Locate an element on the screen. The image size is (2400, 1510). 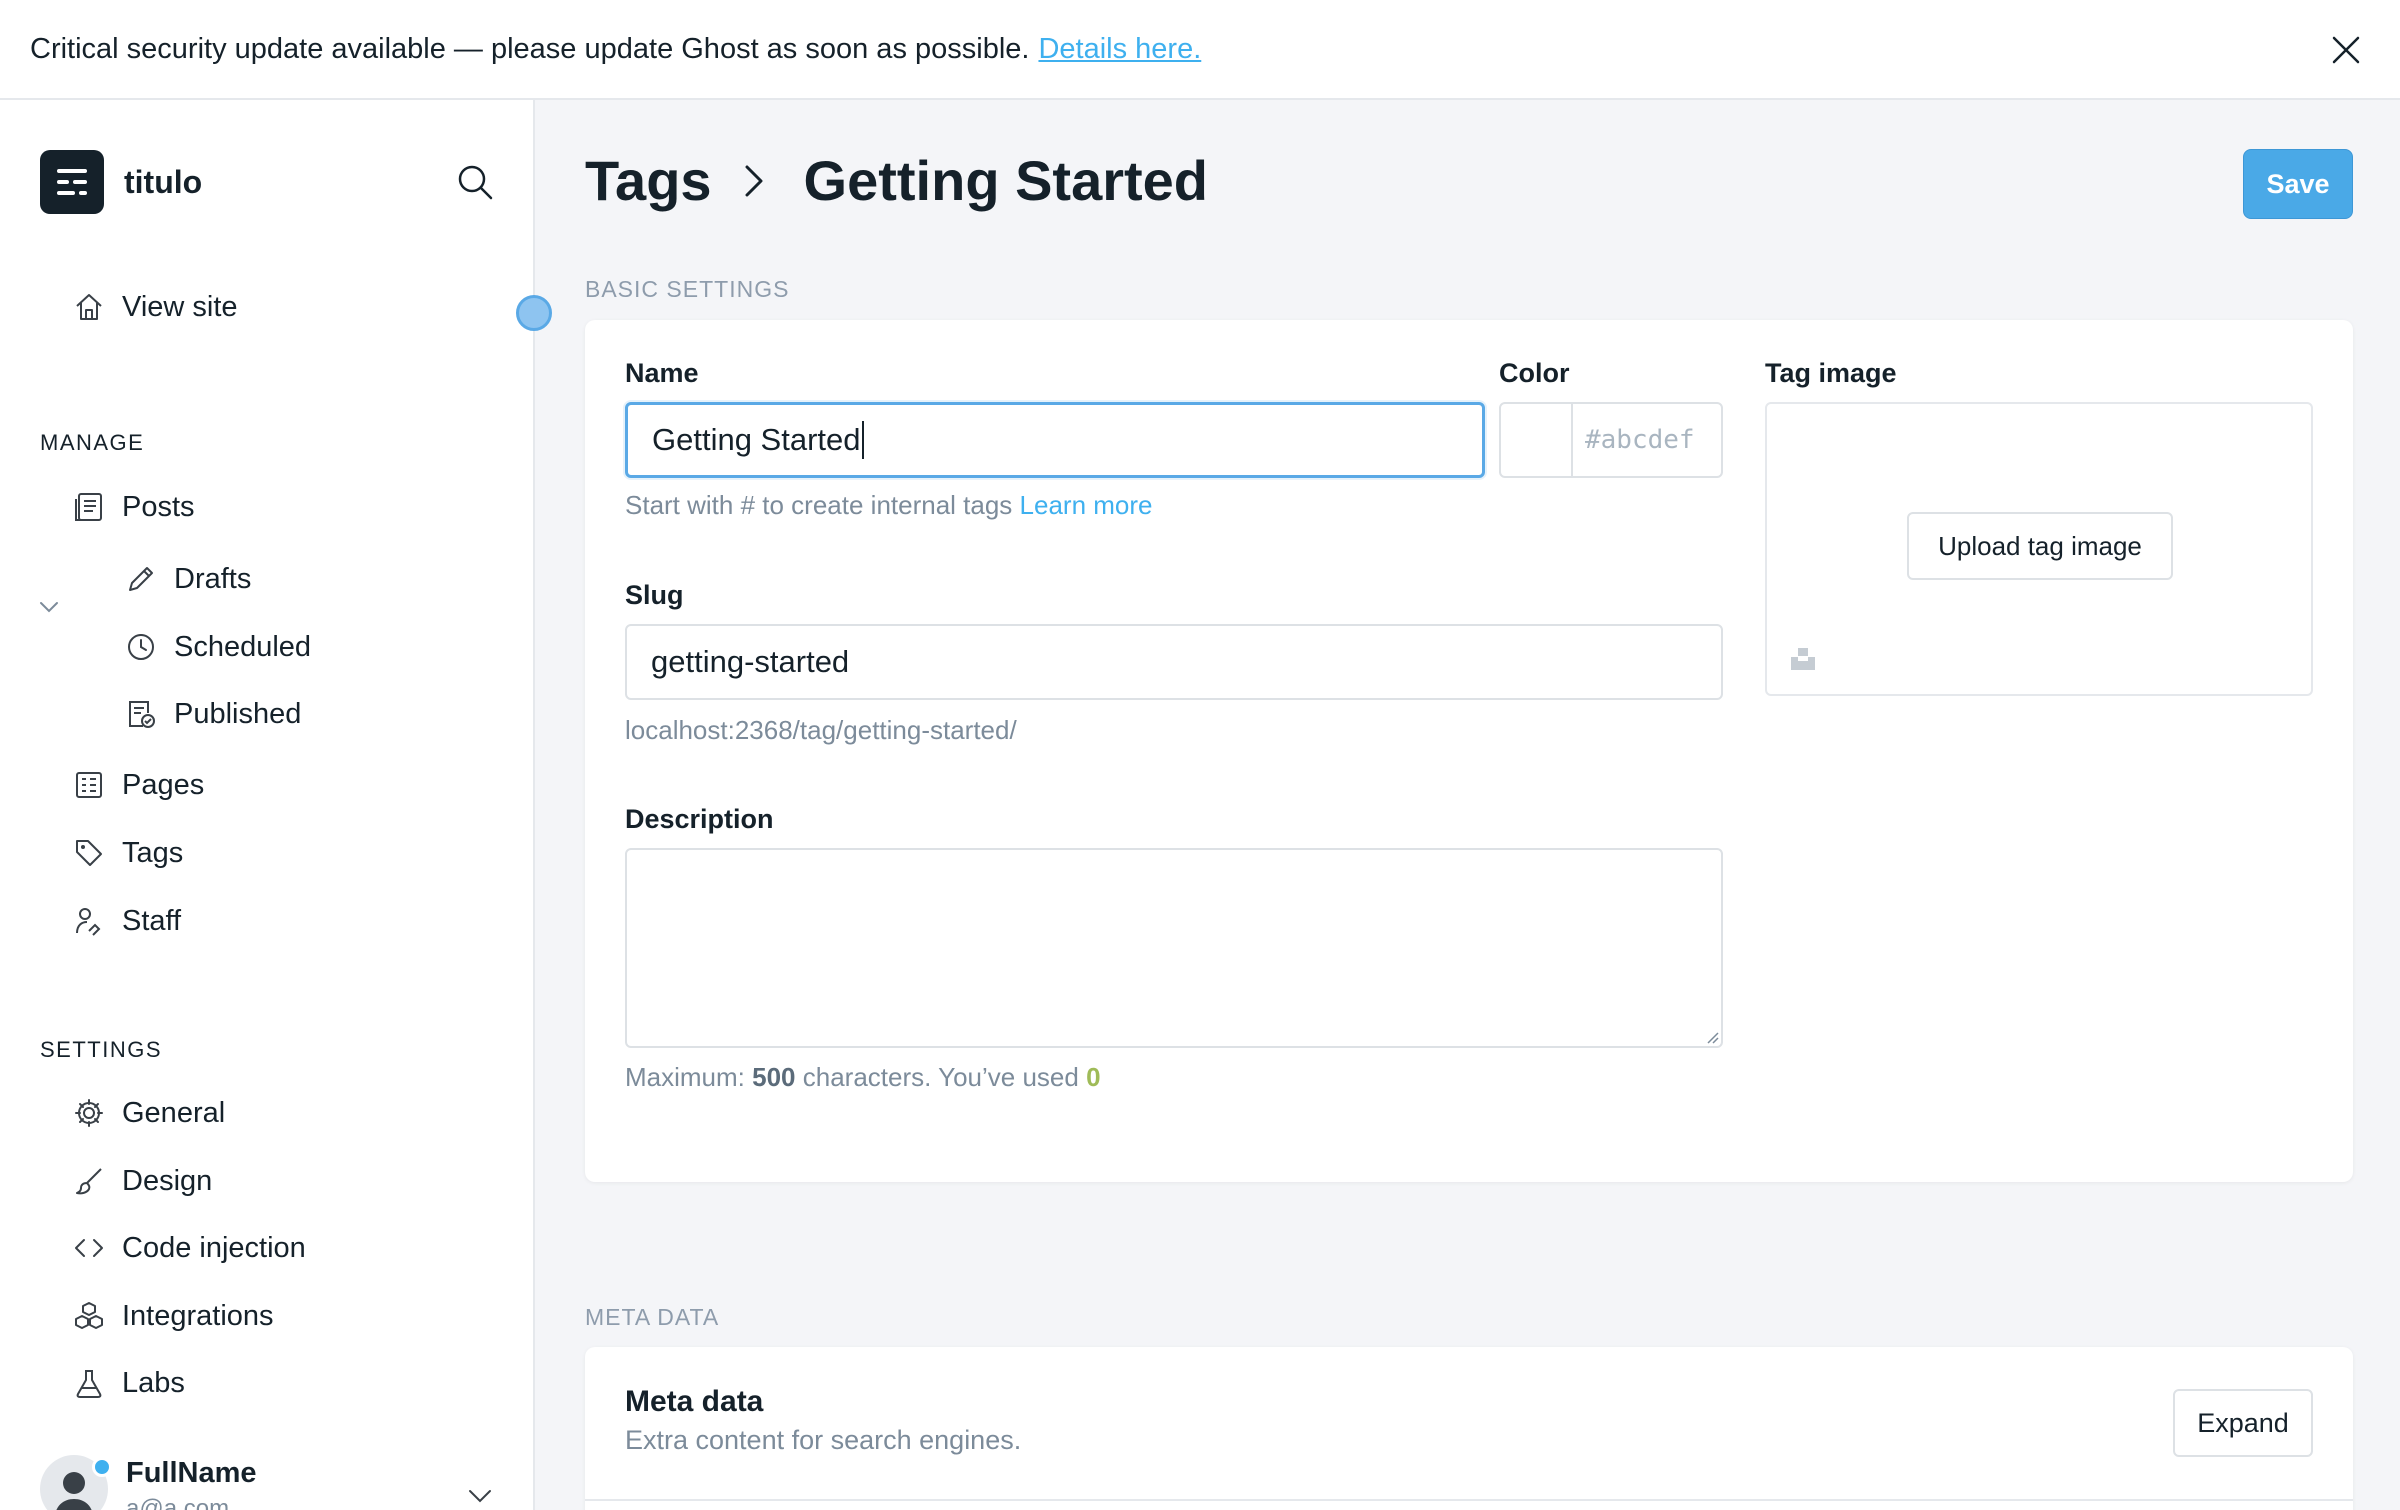
name-hint-text: Start with # to create internal tags is located at coordinates (819, 505).